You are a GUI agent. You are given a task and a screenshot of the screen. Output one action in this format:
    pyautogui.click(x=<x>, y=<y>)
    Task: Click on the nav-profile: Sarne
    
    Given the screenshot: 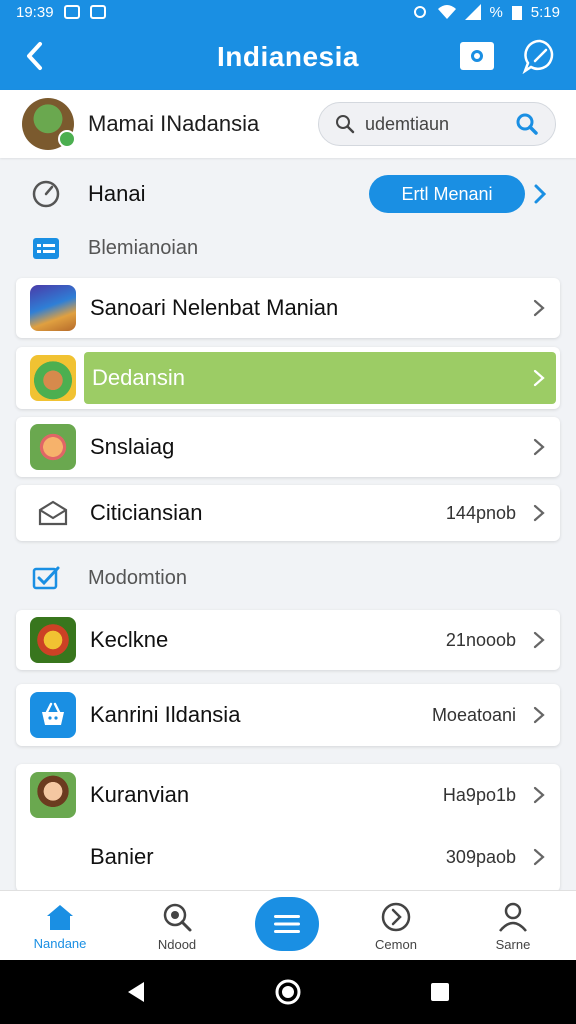 What is the action you would take?
    pyautogui.click(x=513, y=926)
    